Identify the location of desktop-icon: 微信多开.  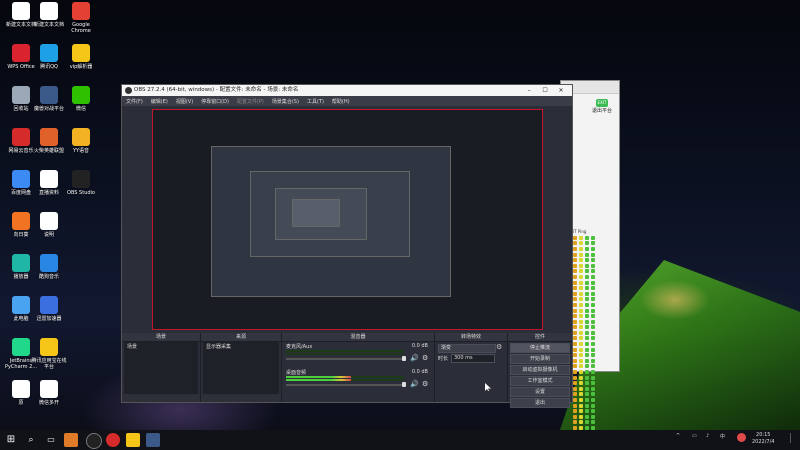
(49, 393).